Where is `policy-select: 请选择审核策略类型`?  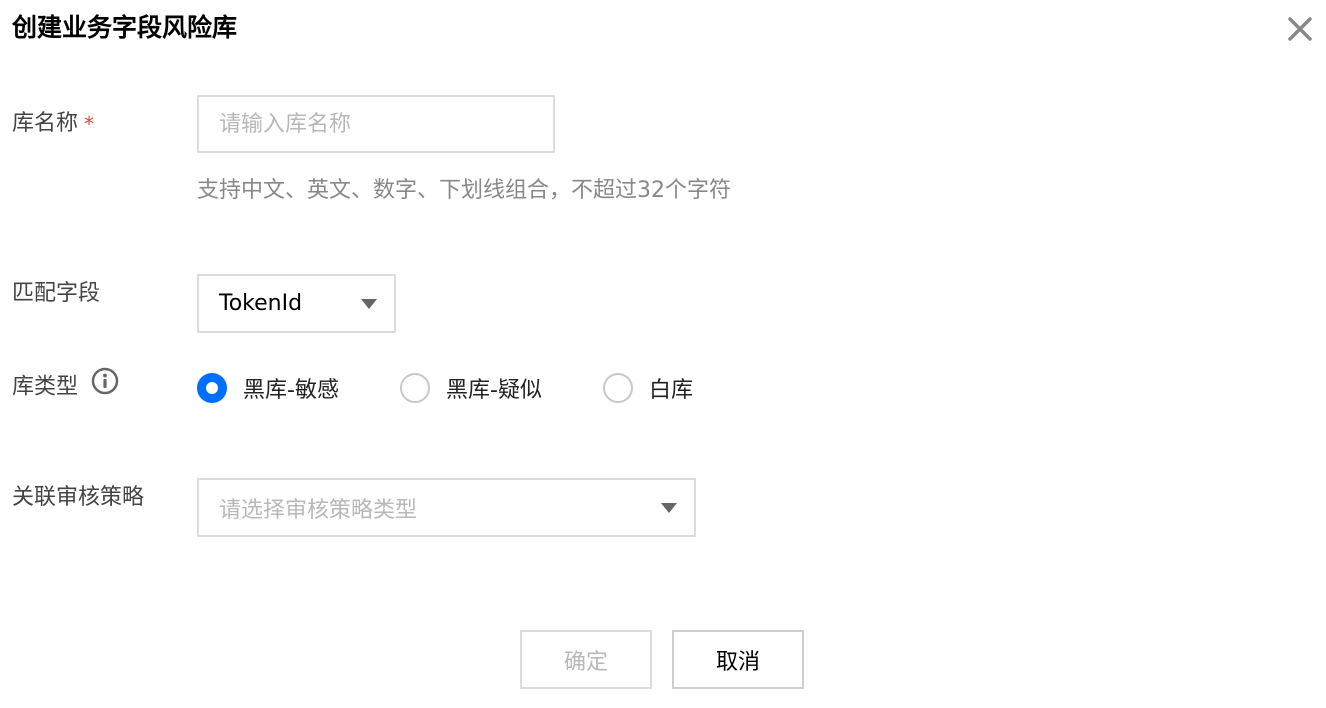
policy-select: 请选择审核策略类型 is located at coordinates (446, 507).